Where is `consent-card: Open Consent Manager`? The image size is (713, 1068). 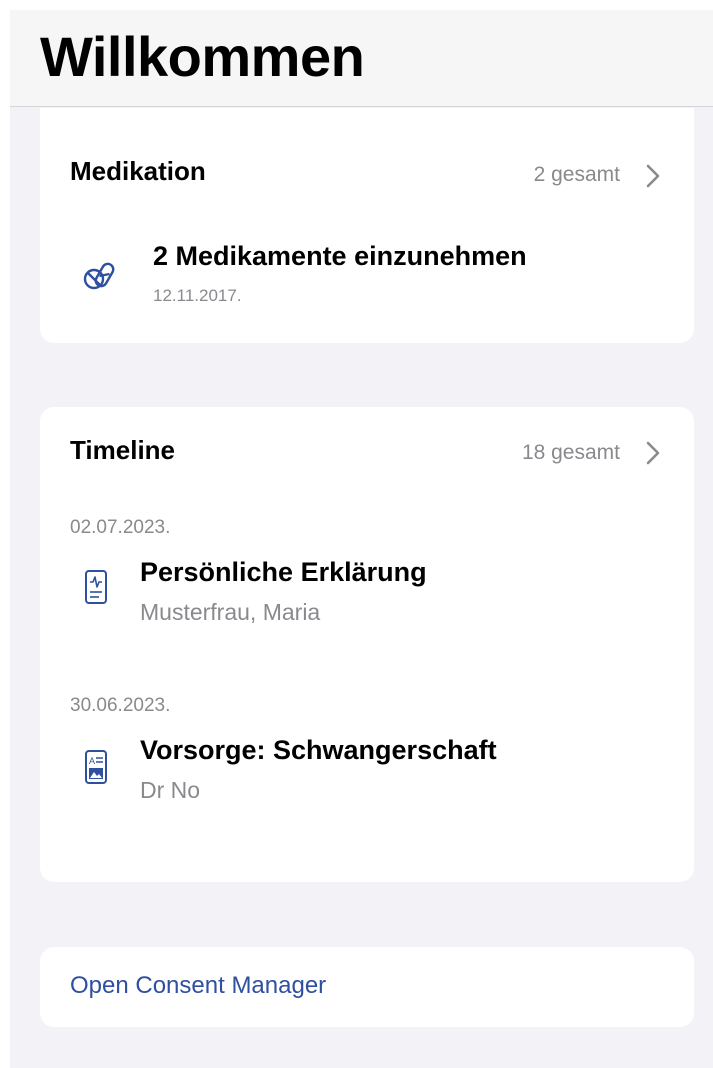
consent-card: Open Consent Manager is located at coordinates (367, 987).